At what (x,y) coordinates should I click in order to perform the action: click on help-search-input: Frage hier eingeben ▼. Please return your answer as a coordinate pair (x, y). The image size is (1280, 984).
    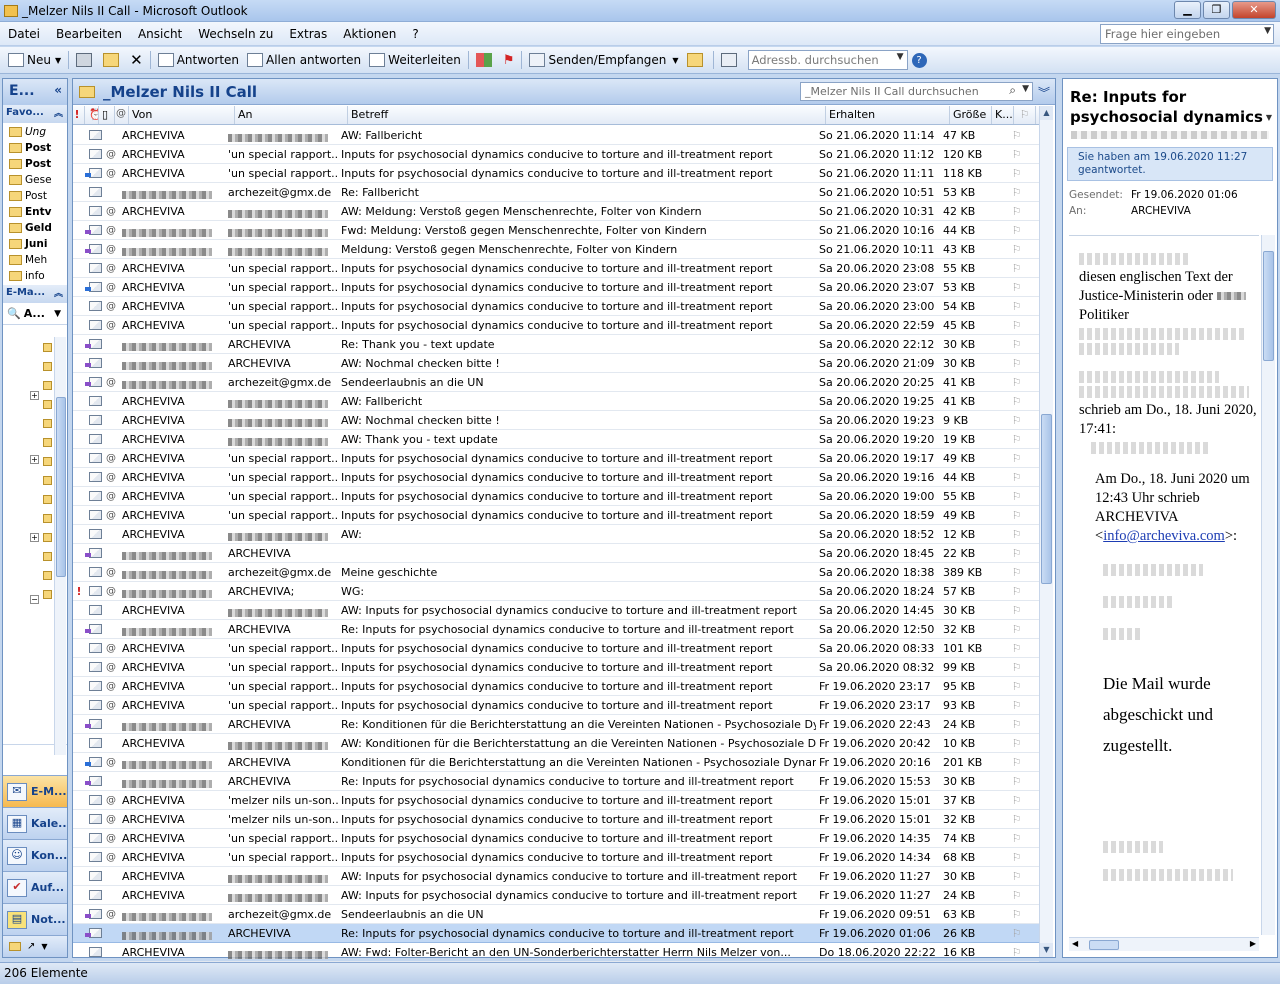
    Looking at the image, I should click on (1187, 34).